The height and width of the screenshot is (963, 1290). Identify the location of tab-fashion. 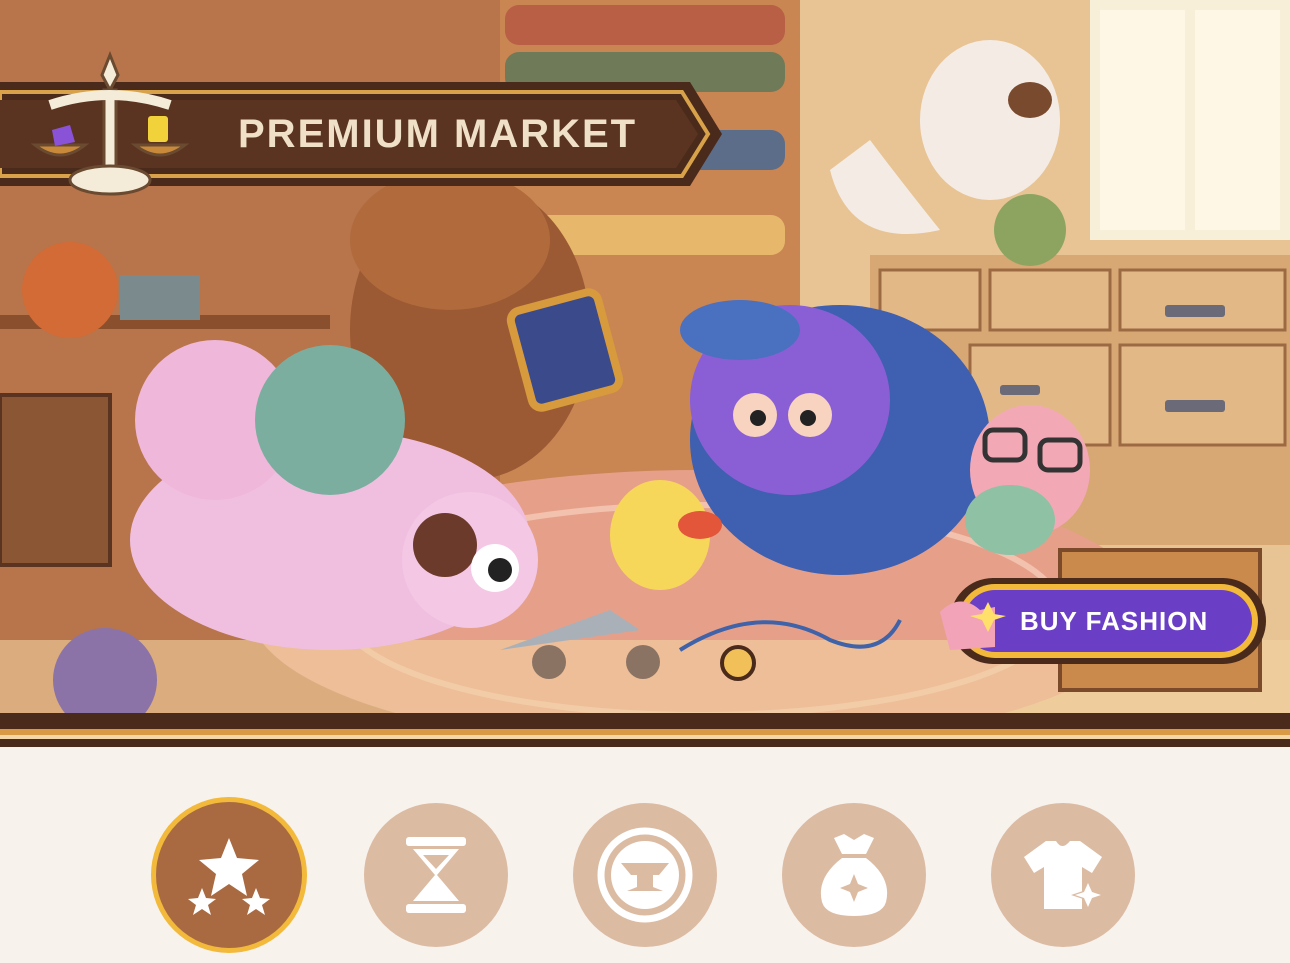
(1063, 875).